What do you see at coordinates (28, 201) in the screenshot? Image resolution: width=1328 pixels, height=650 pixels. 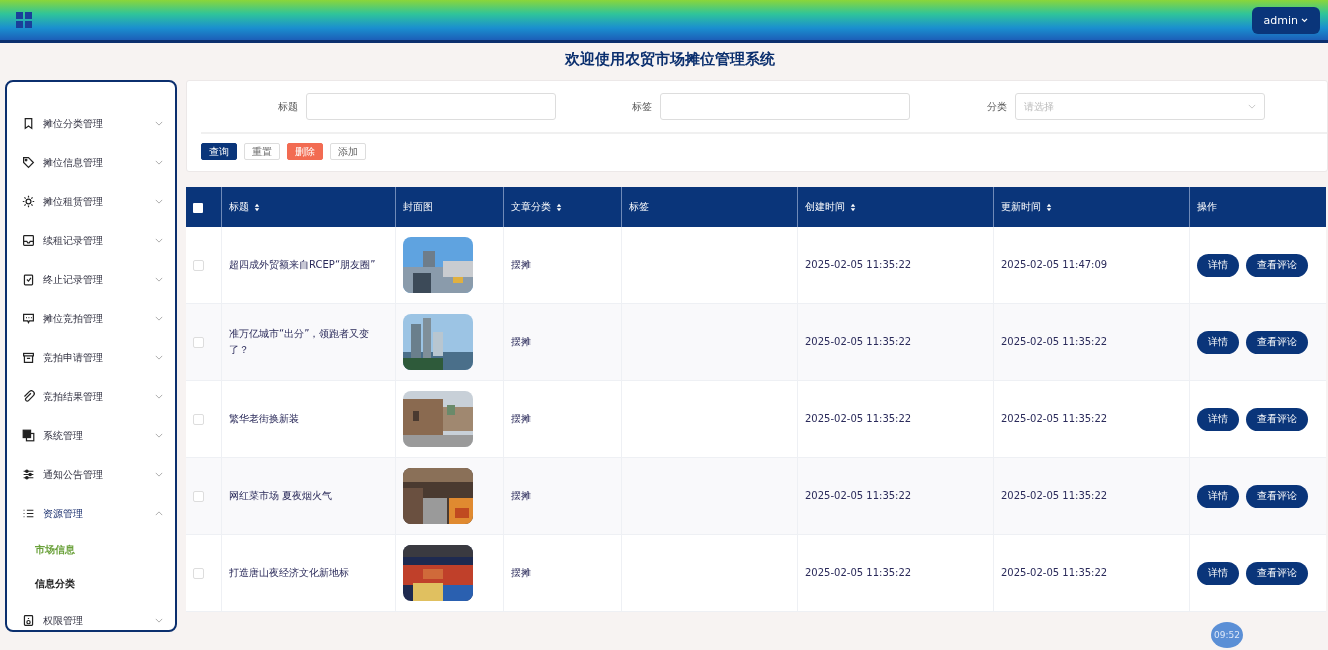 I see `sun-icon` at bounding box center [28, 201].